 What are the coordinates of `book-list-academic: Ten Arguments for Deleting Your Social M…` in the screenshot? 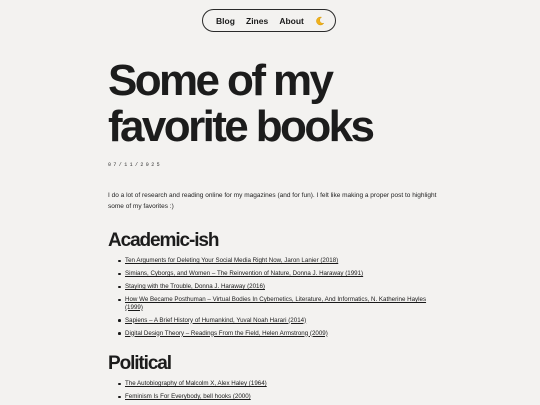 It's located at (273, 297).